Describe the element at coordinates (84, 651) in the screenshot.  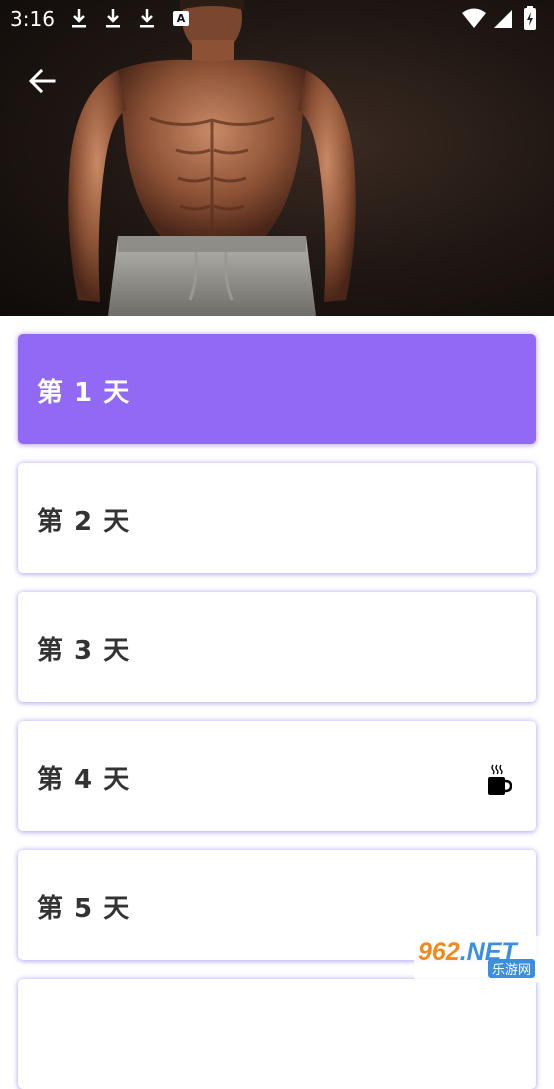
I see `day-label: 第 3 天` at that location.